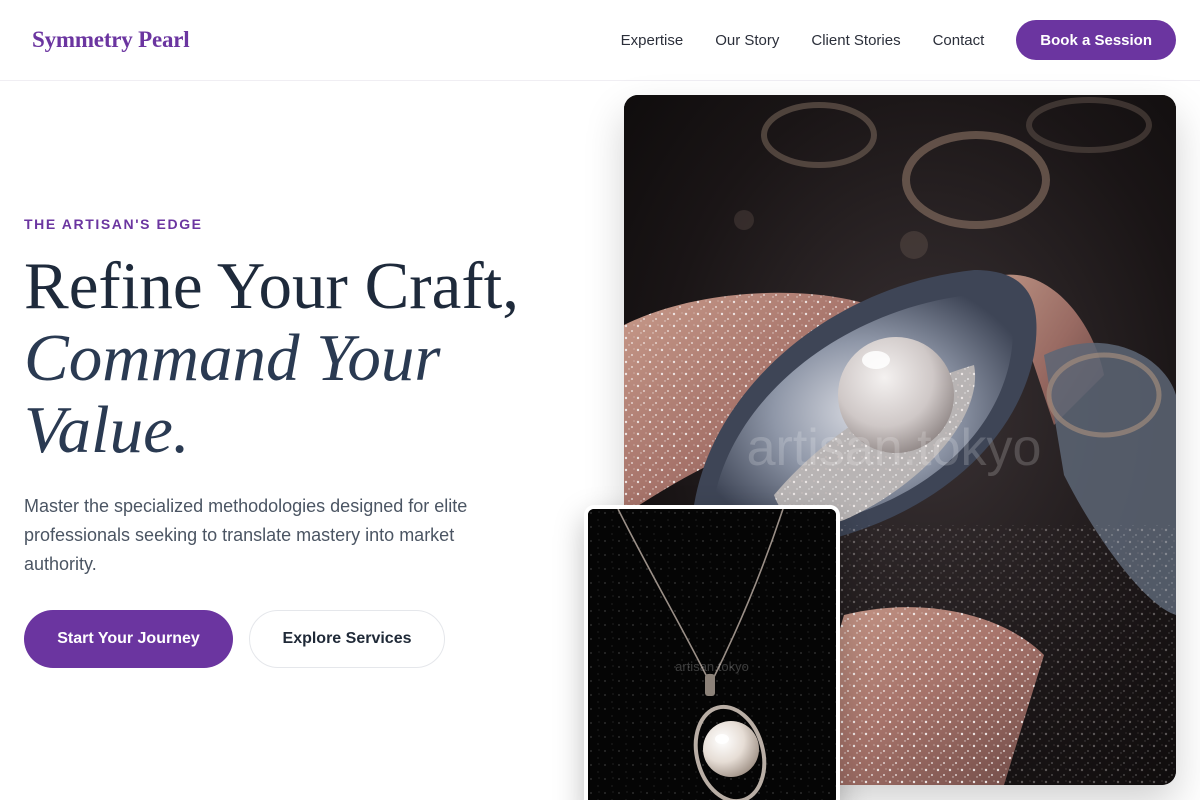  What do you see at coordinates (712, 666) in the screenshot?
I see `secondary-image-watermark: artisan.tokyo` at bounding box center [712, 666].